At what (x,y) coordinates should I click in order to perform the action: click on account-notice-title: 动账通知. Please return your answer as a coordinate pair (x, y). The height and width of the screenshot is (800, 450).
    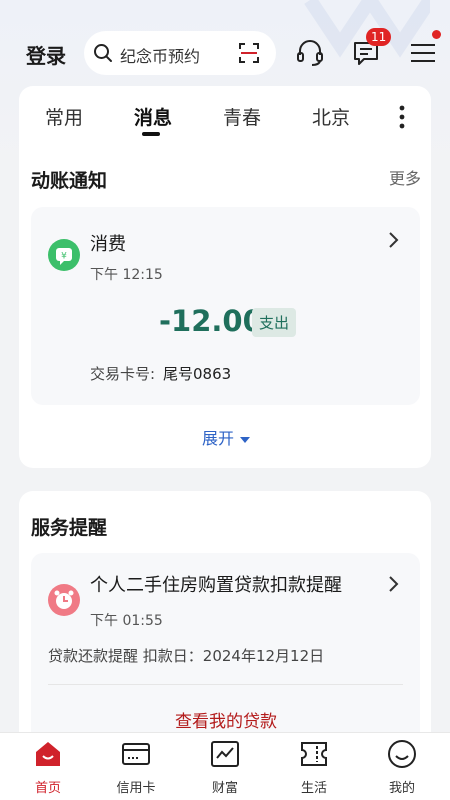
    Looking at the image, I should click on (69, 181).